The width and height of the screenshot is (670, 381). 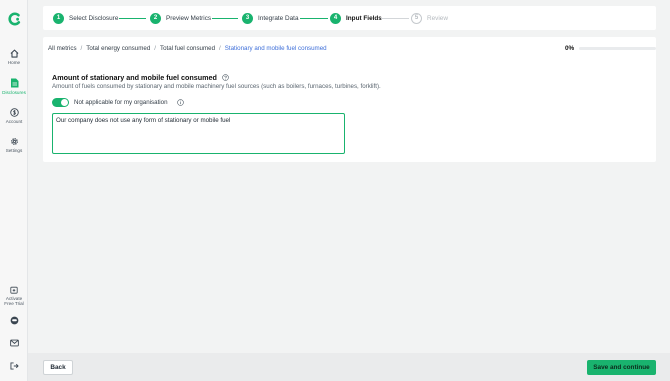 I want to click on step-label: Select Disclosure, so click(x=94, y=18).